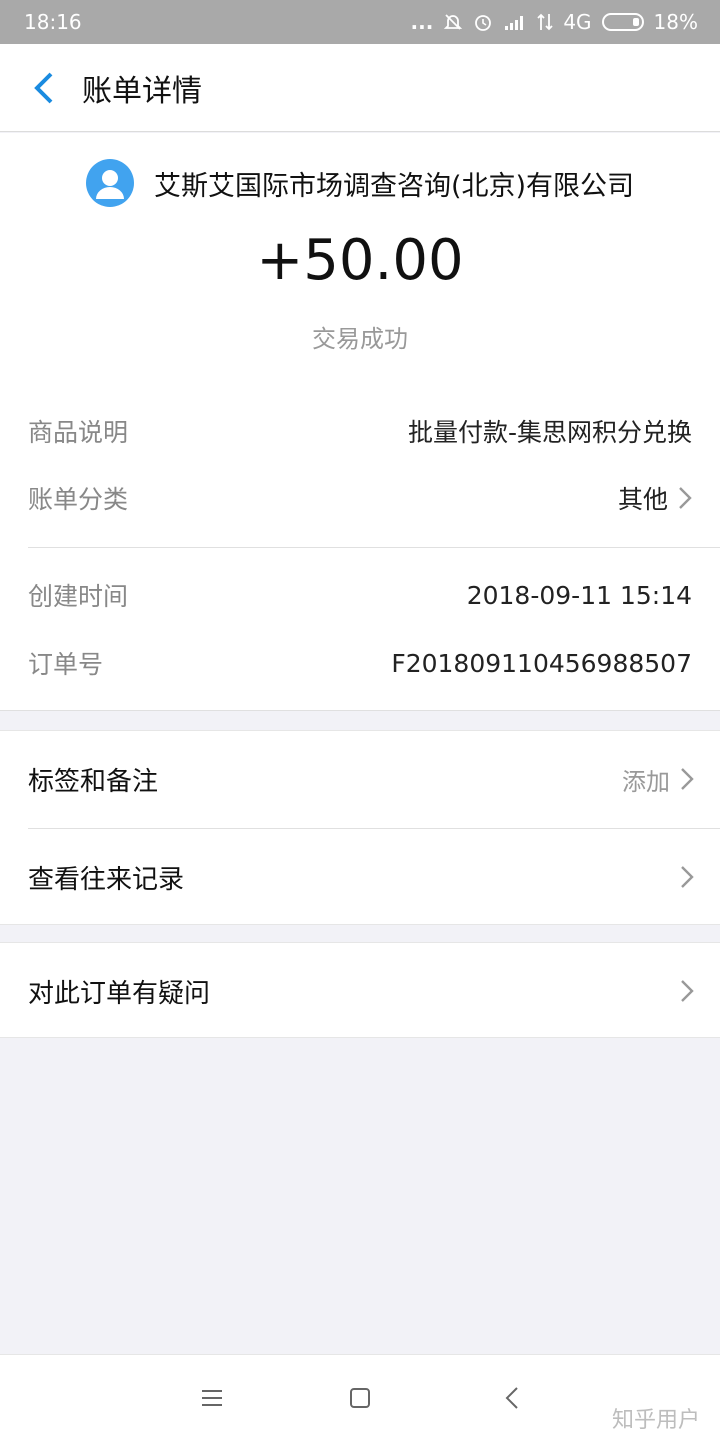  Describe the element at coordinates (360, 260) in the screenshot. I see `amount: +50.00` at that location.